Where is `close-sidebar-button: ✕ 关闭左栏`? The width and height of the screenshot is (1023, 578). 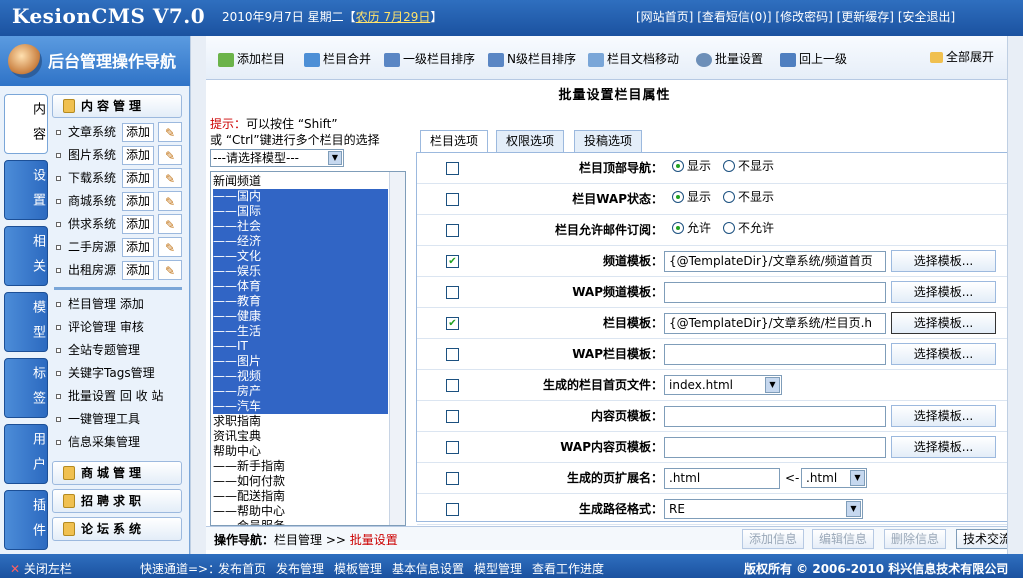 close-sidebar-button: ✕ 关闭左栏 is located at coordinates (41, 568).